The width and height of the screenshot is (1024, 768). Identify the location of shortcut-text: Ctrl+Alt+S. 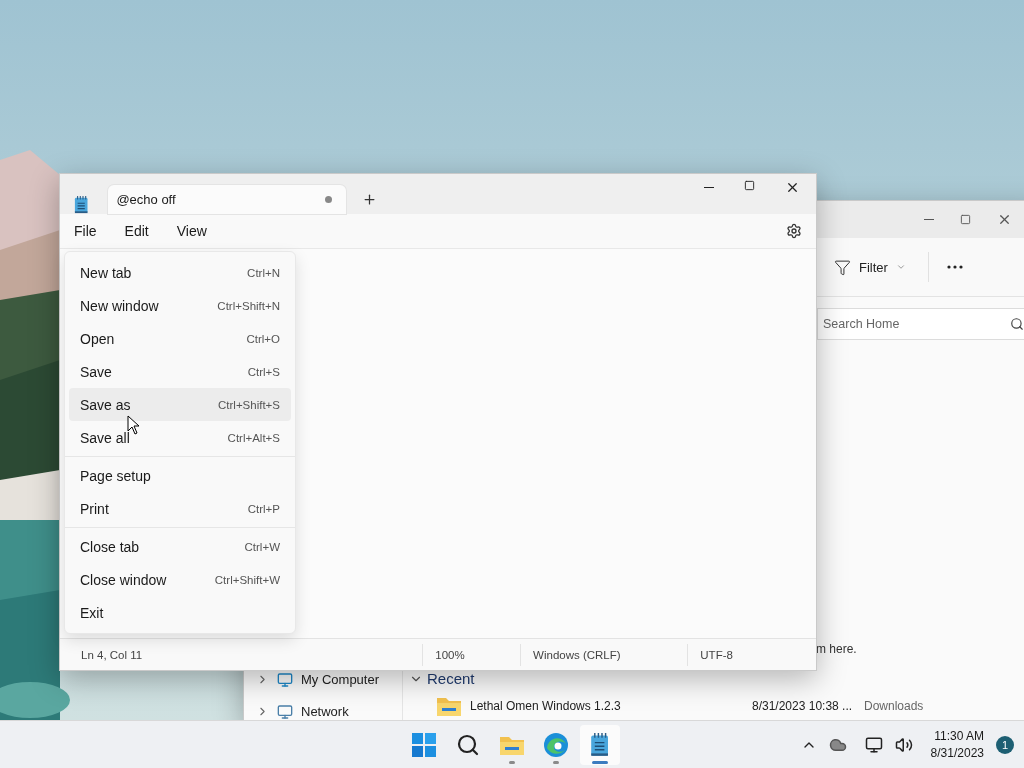
(253, 437).